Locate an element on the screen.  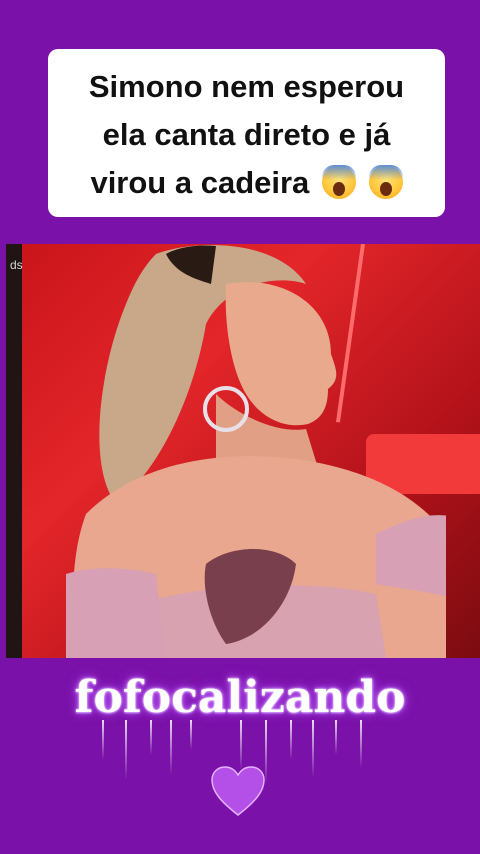
brand-name: fofocalizando is located at coordinates (240, 697).